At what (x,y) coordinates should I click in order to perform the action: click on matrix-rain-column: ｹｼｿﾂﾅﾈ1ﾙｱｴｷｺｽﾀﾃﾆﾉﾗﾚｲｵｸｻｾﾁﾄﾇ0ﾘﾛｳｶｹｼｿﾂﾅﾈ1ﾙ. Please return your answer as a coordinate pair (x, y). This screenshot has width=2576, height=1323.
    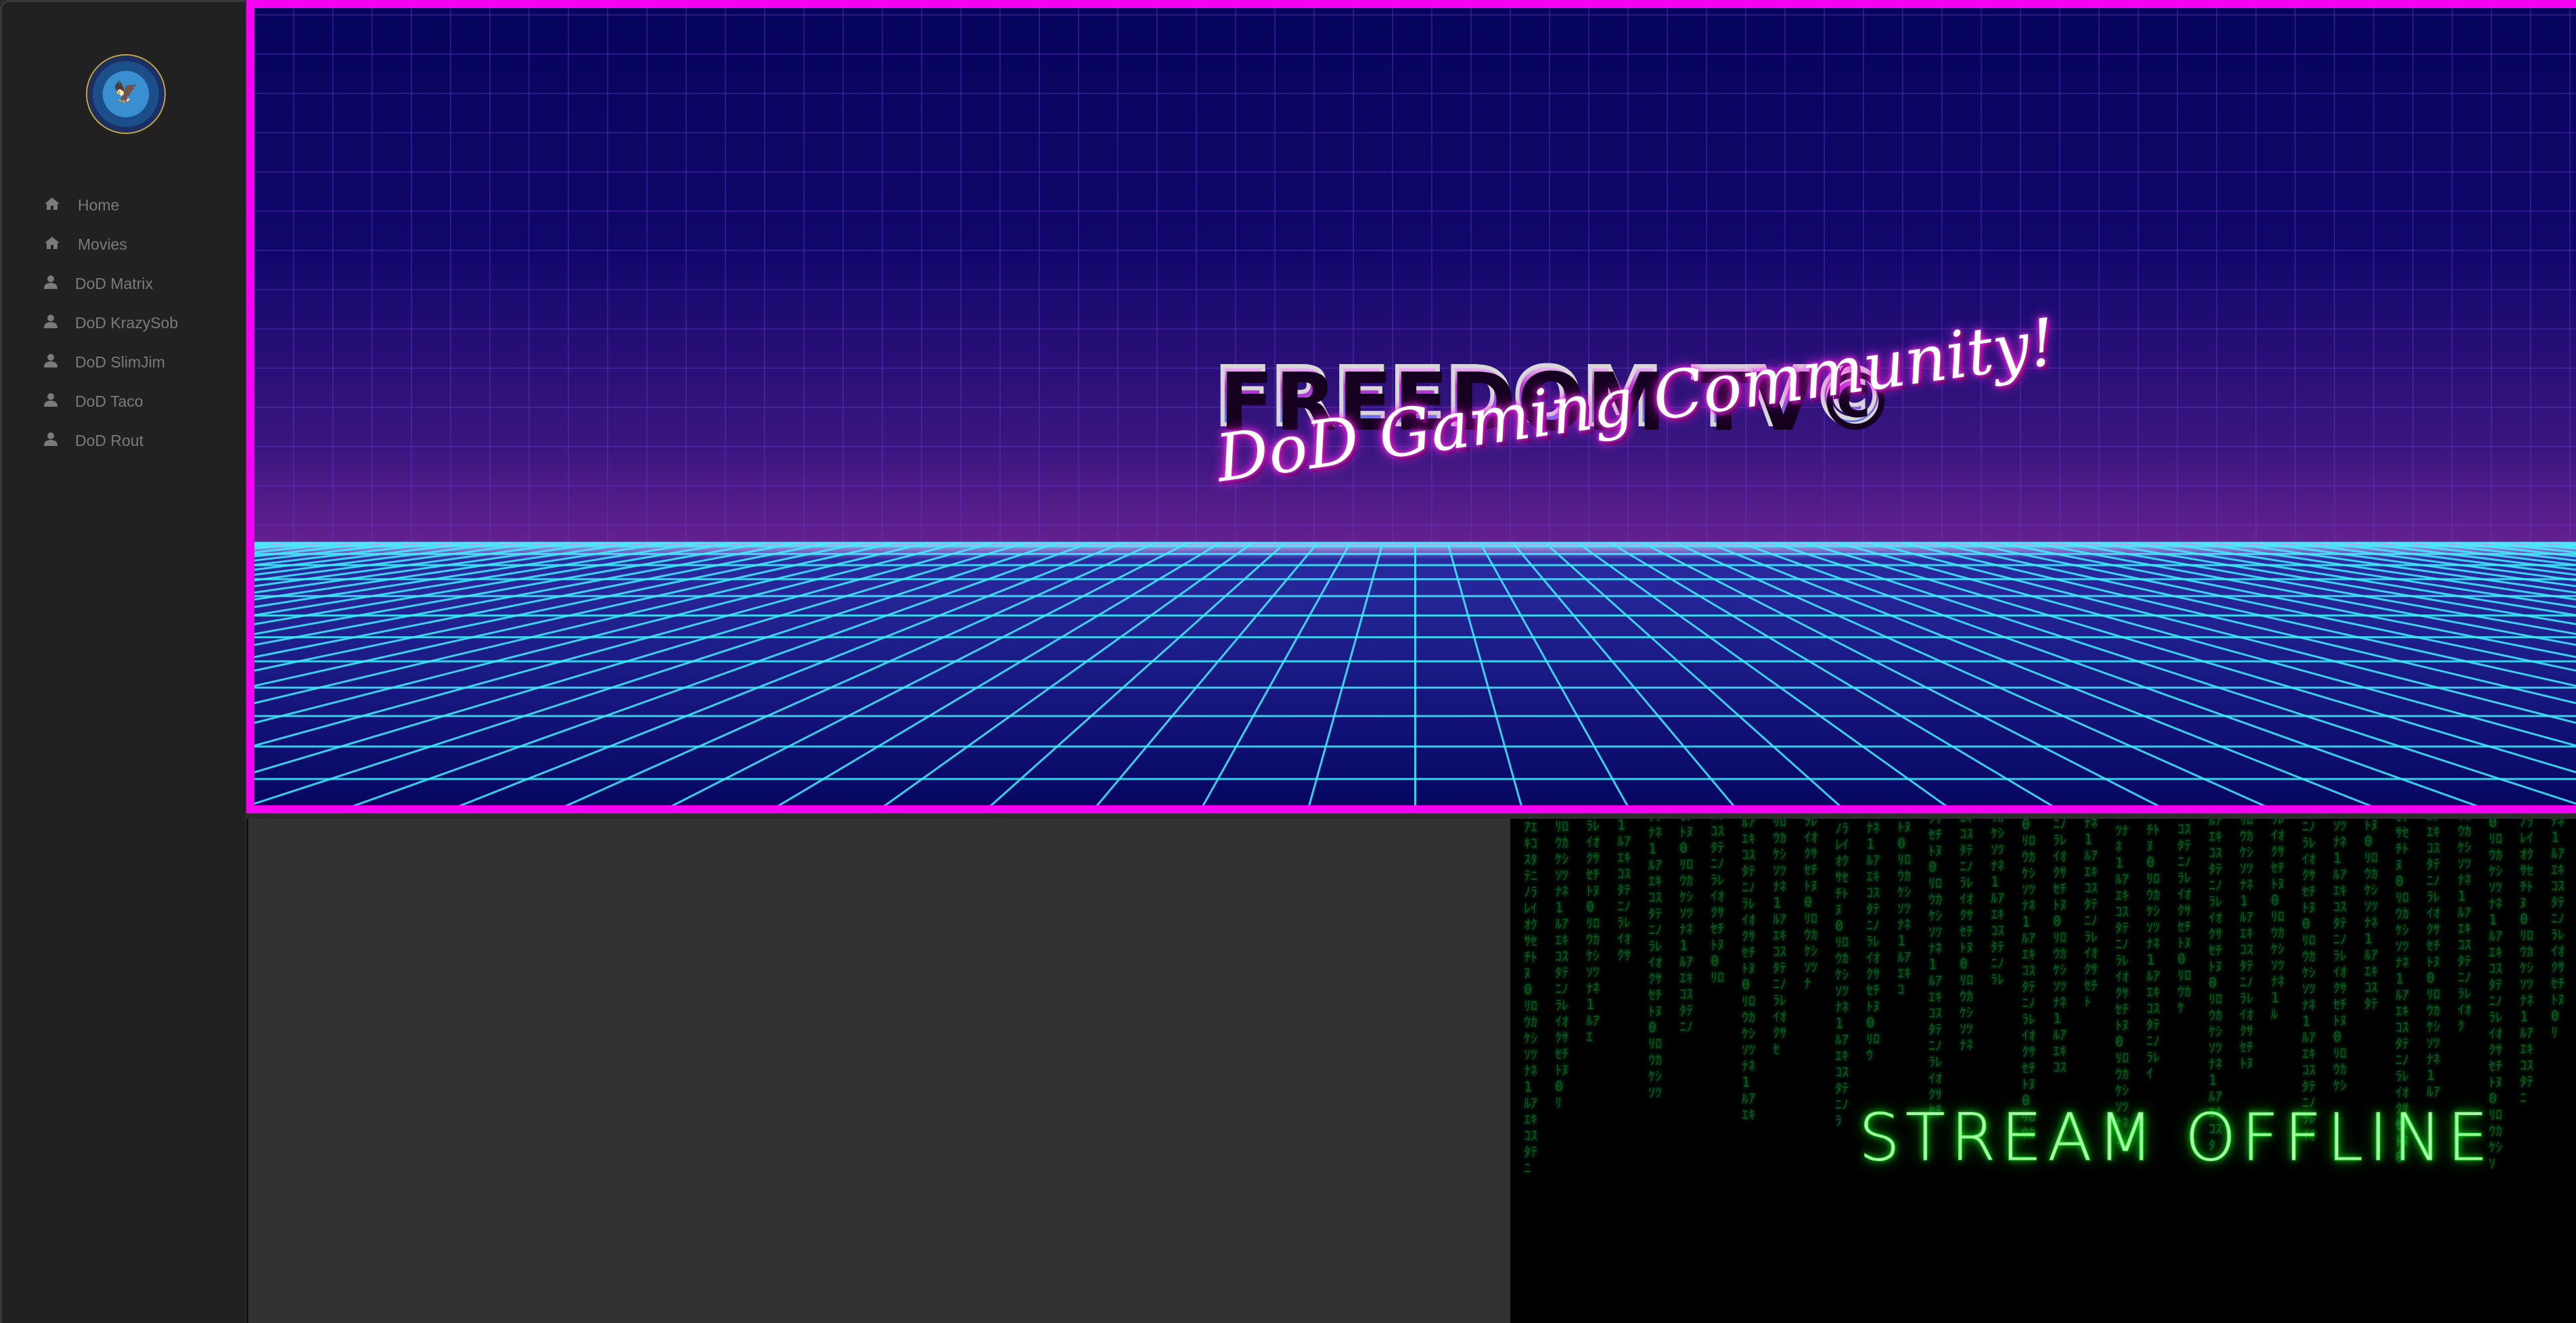
    Looking at the image, I should click on (2277, 920).